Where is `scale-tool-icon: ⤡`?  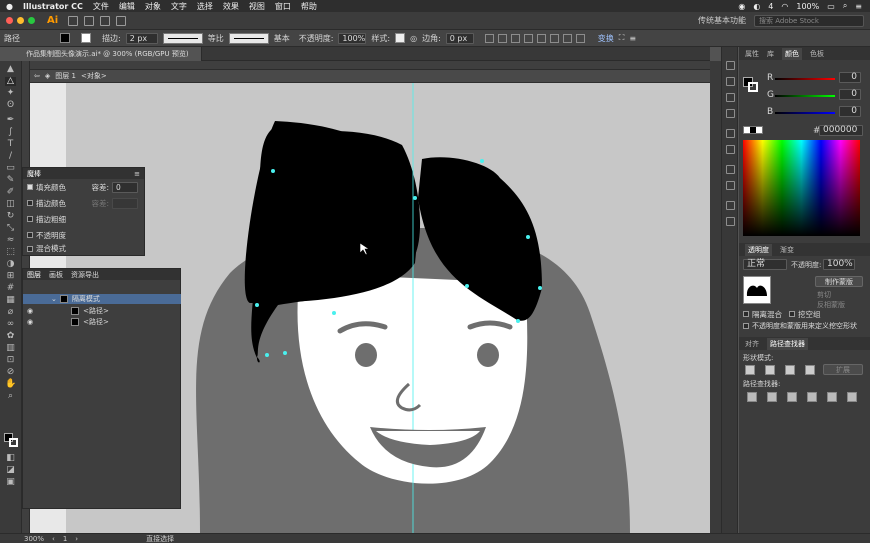 scale-tool-icon: ⤡ is located at coordinates (10, 228).